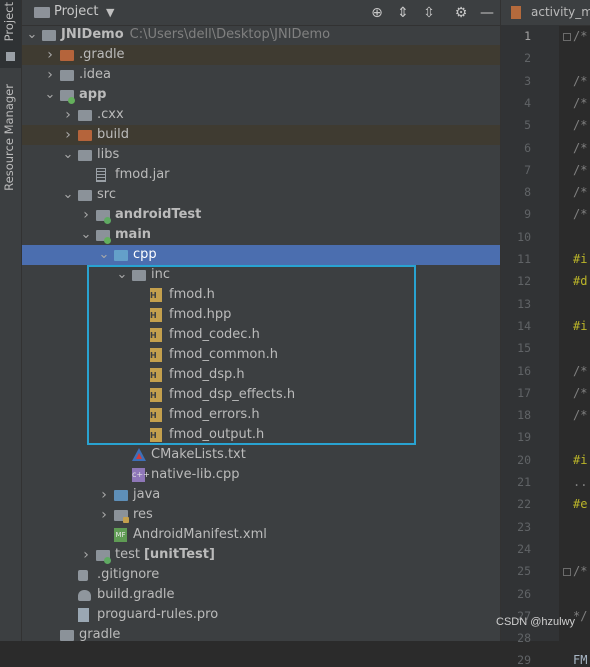 This screenshot has width=590, height=667. Describe the element at coordinates (261, 235) in the screenshot. I see `tree-row: ⌄ main` at that location.